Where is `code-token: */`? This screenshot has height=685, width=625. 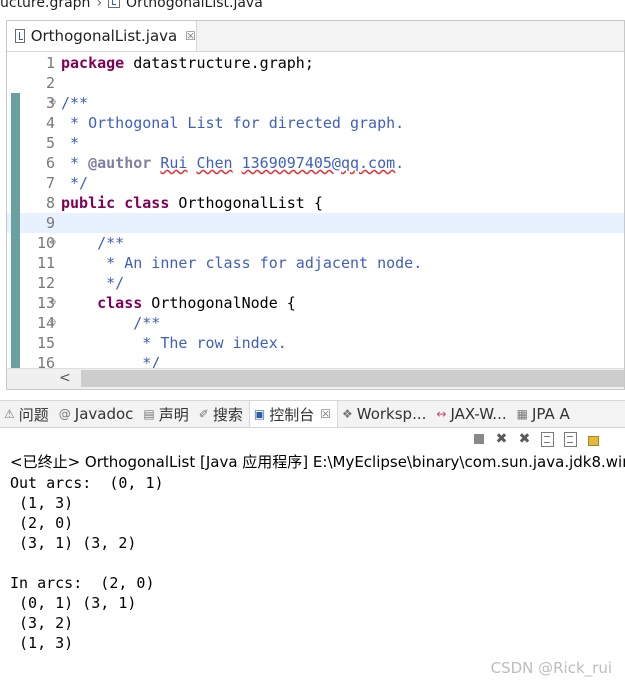
code-token: */ is located at coordinates (111, 361).